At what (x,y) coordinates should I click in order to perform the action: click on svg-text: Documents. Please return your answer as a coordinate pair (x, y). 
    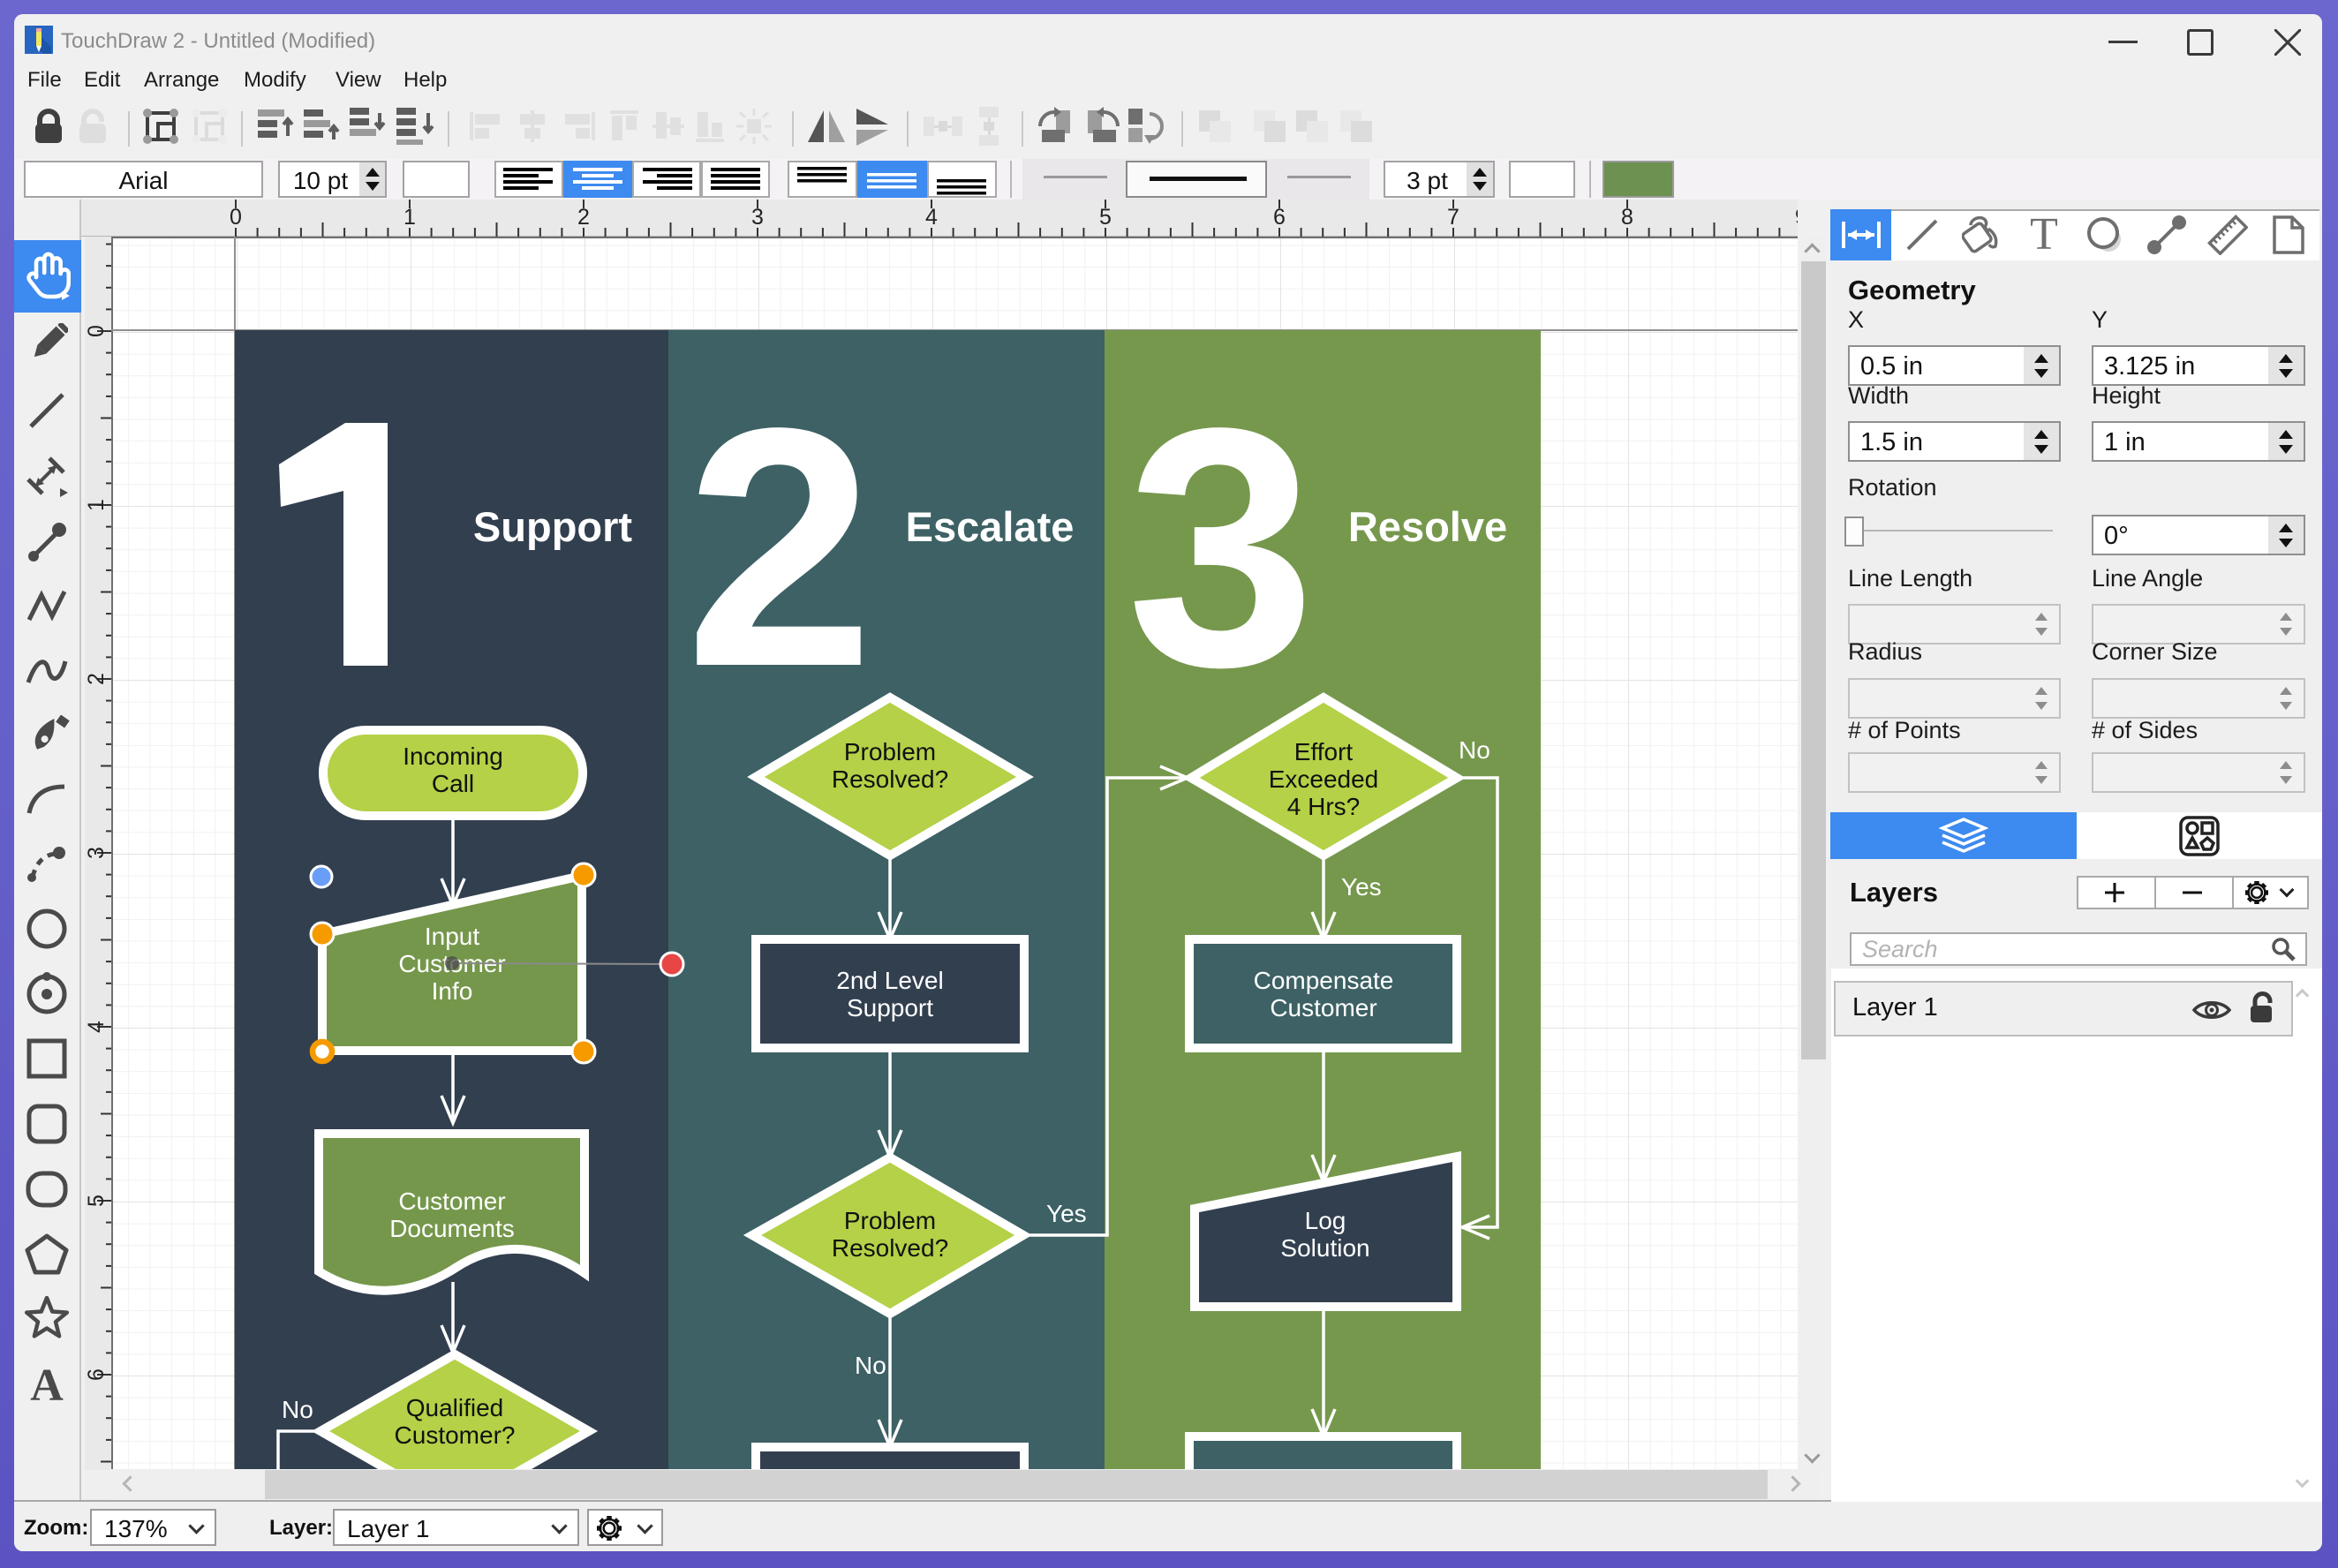
    Looking at the image, I should click on (452, 1228).